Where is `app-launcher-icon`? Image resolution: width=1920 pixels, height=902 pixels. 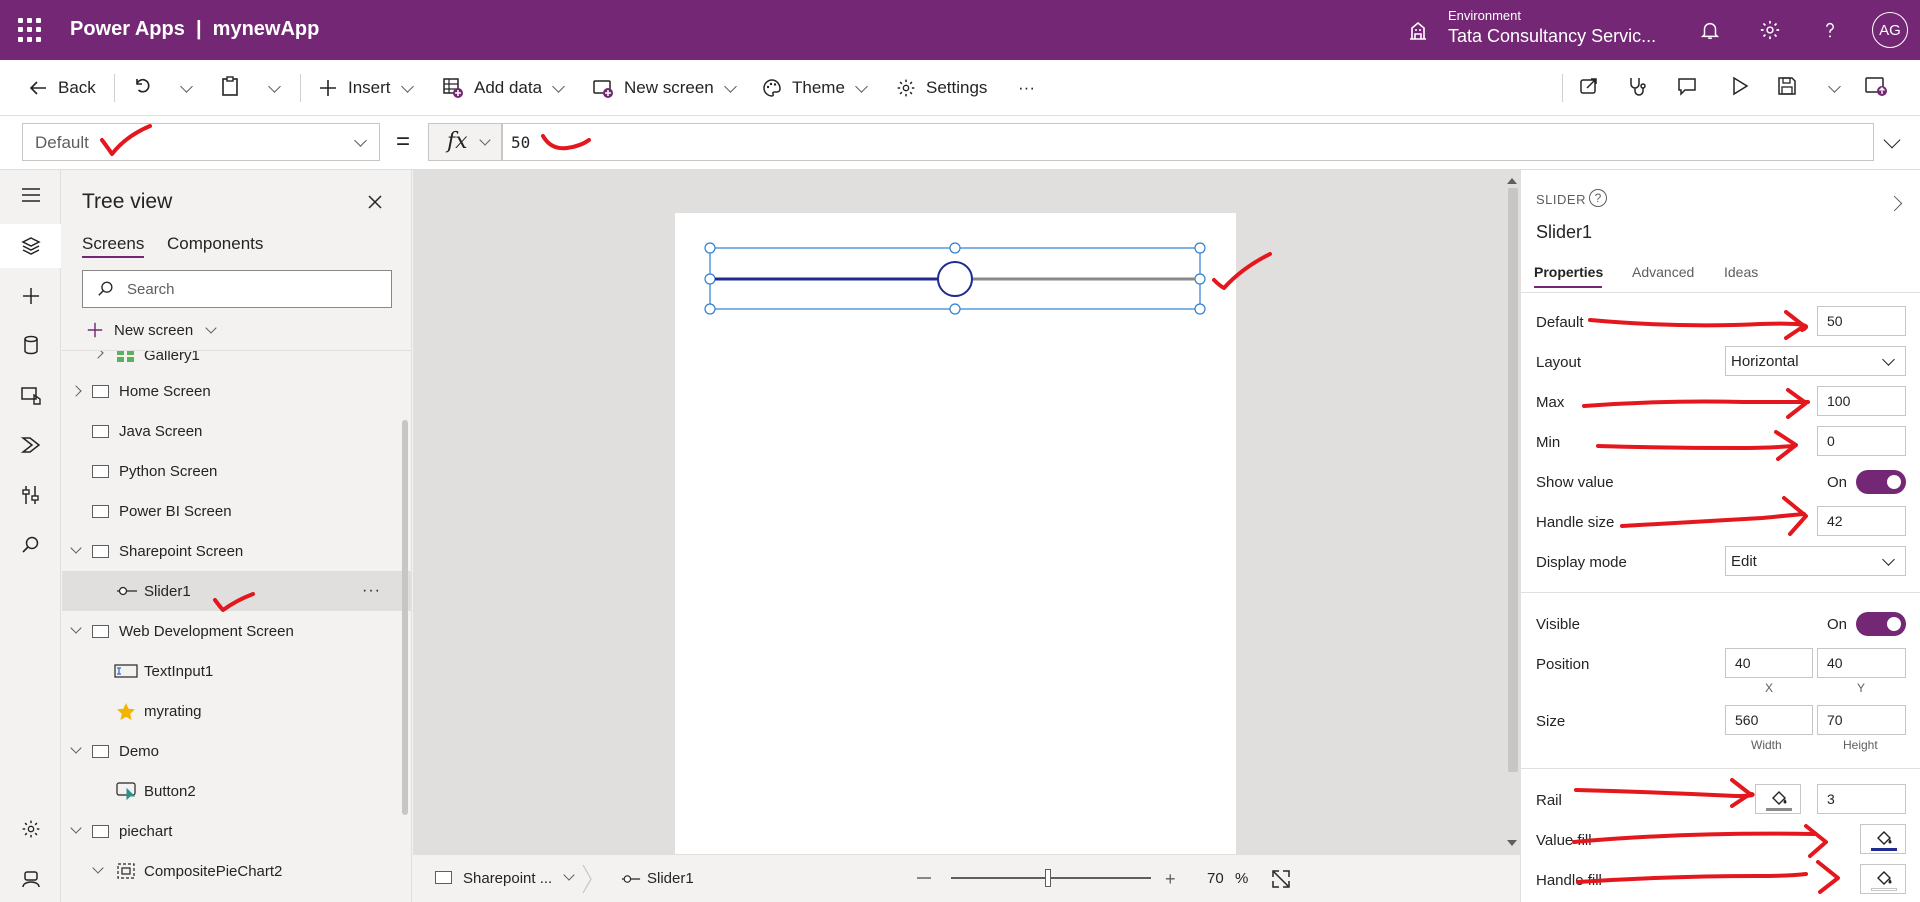
app-launcher-icon is located at coordinates (30, 30).